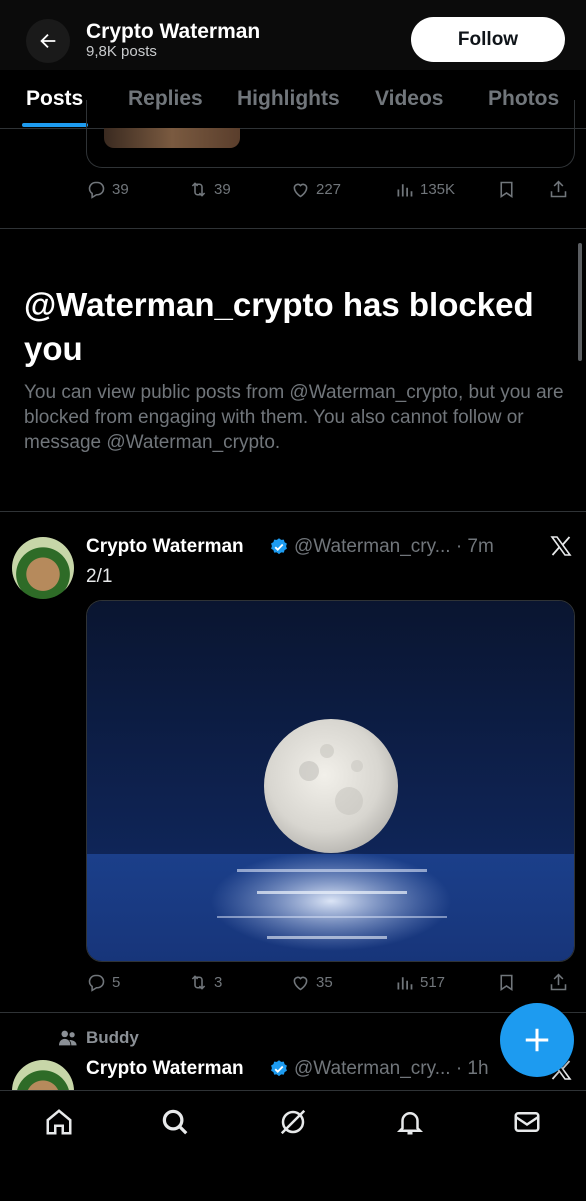  Describe the element at coordinates (293, 1145) in the screenshot. I see `bottom-navigation` at that location.